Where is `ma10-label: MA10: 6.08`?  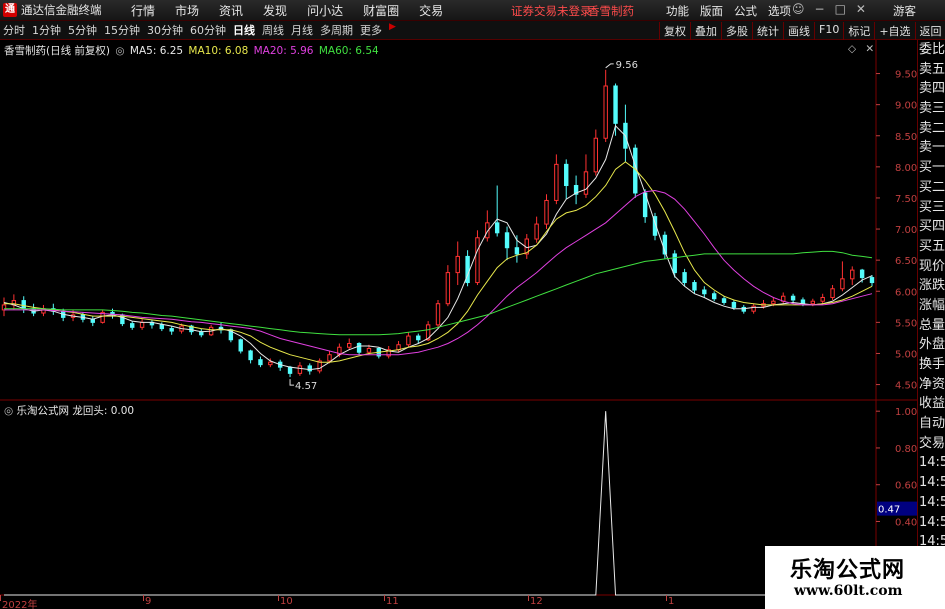
ma10-label: MA10: 6.08 is located at coordinates (218, 51).